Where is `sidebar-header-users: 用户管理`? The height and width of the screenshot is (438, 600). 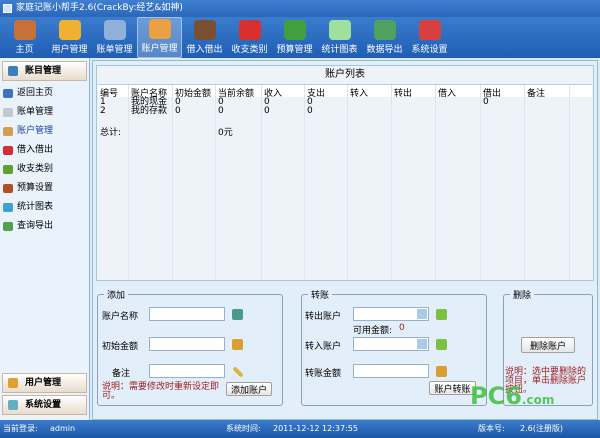
sidebar-header-users: 用户管理 is located at coordinates (44, 383).